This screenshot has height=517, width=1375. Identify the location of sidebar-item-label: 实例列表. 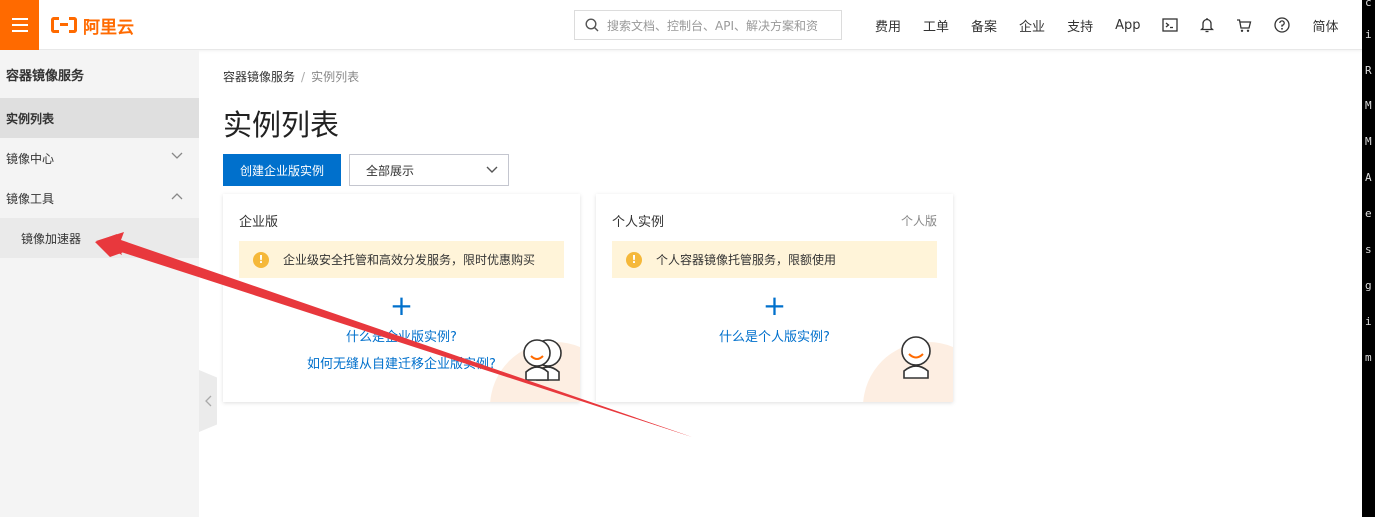
(30, 118).